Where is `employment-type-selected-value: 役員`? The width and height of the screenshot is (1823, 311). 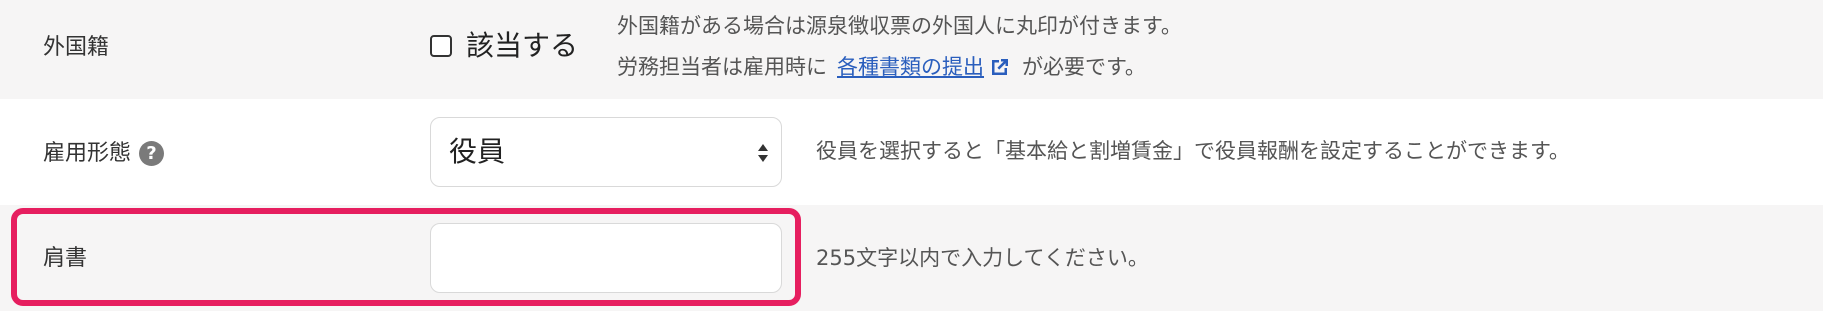 employment-type-selected-value: 役員 is located at coordinates (477, 151).